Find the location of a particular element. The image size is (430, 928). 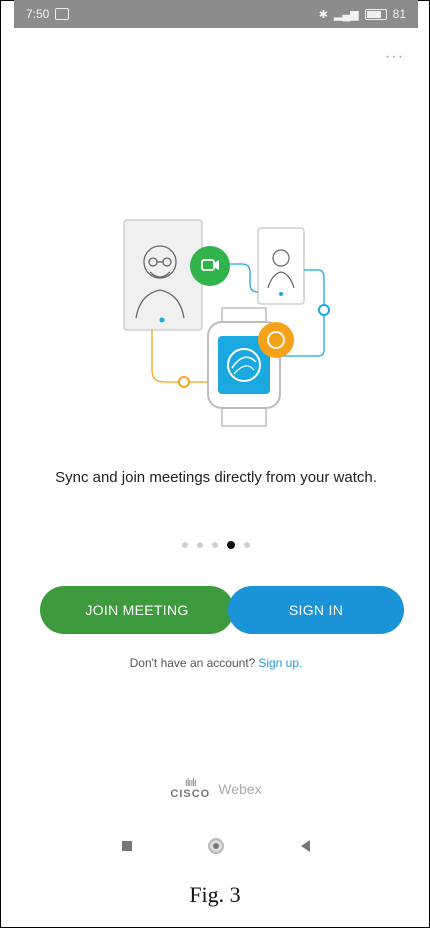

page-indicator is located at coordinates (216, 545).